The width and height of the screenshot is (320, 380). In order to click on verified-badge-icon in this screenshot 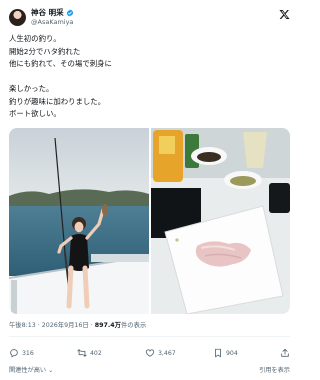, I will do `click(69, 13)`.